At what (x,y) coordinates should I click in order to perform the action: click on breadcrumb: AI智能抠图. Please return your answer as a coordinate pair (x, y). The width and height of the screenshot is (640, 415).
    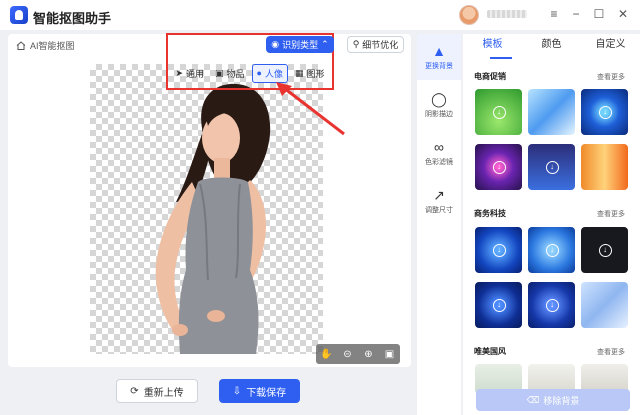
    Looking at the image, I should click on (45, 45).